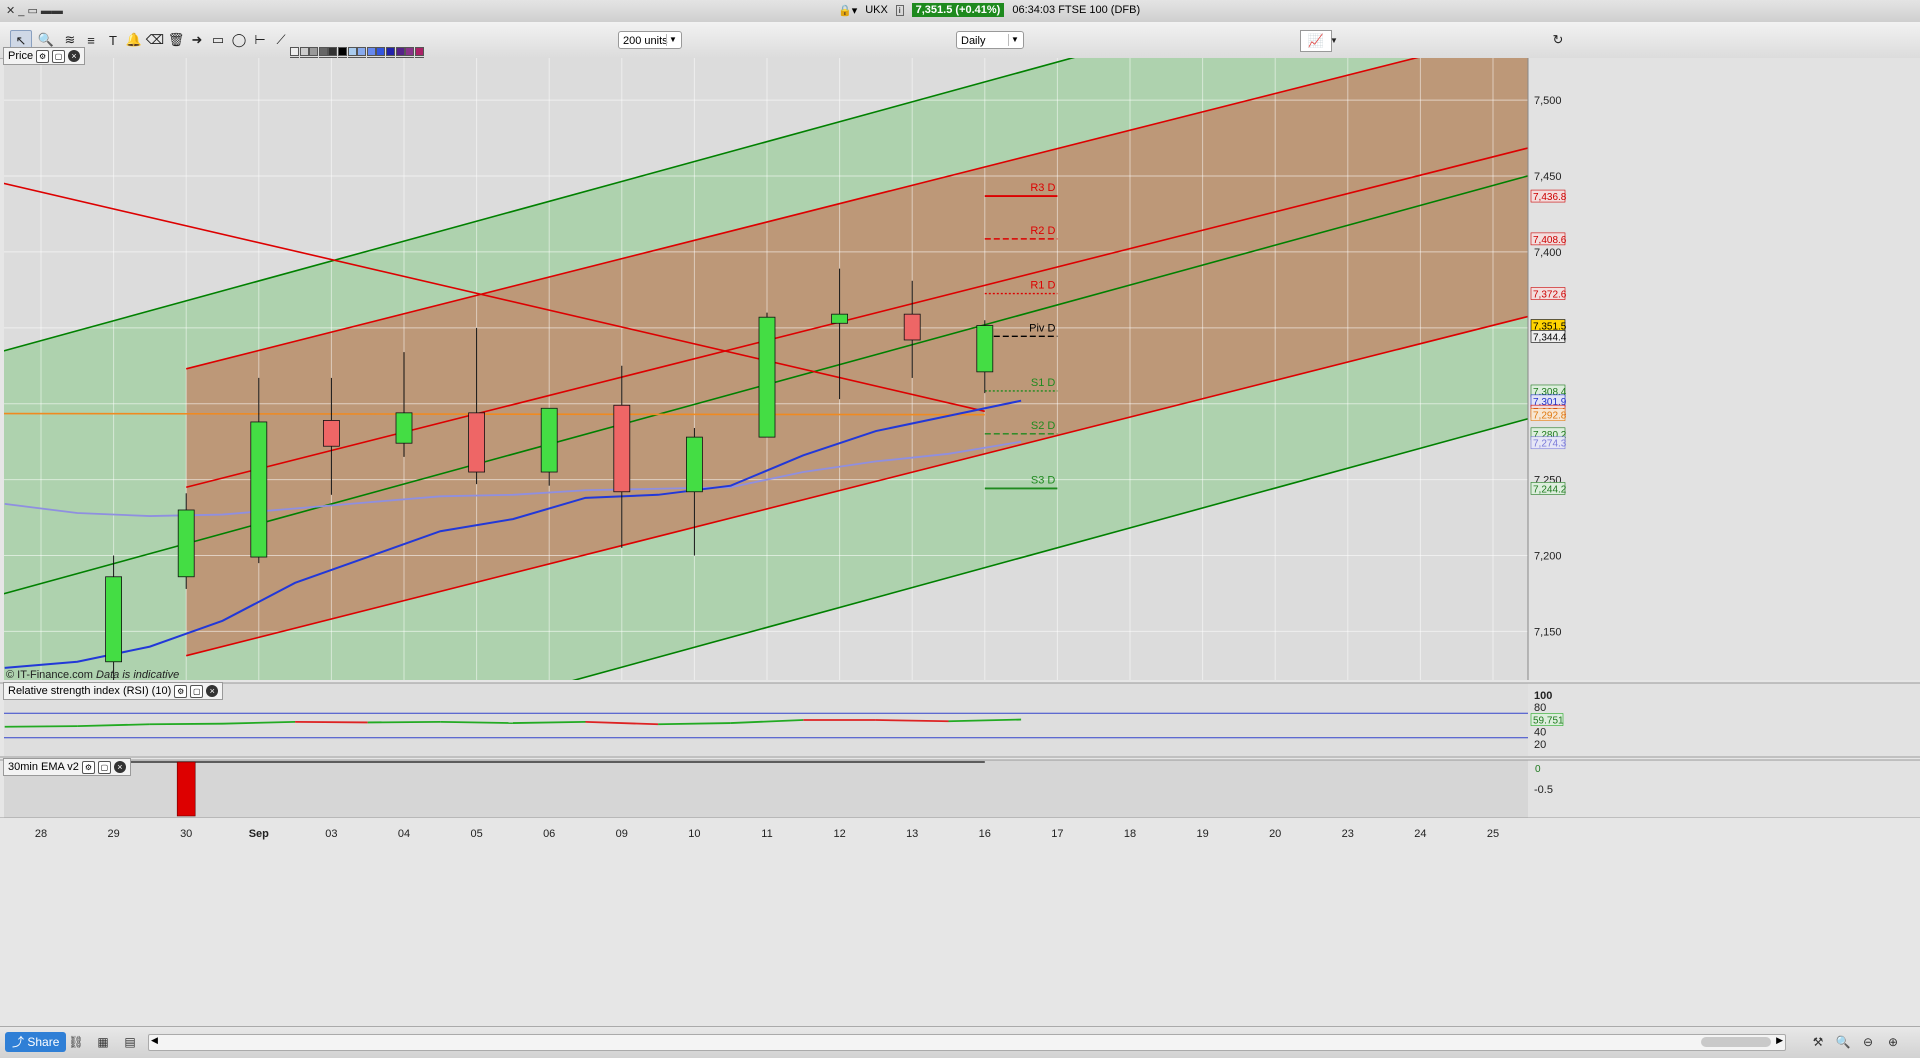 The height and width of the screenshot is (1058, 1920). What do you see at coordinates (1818, 1042) in the screenshot?
I see `chart-tools-icon: ⚒` at bounding box center [1818, 1042].